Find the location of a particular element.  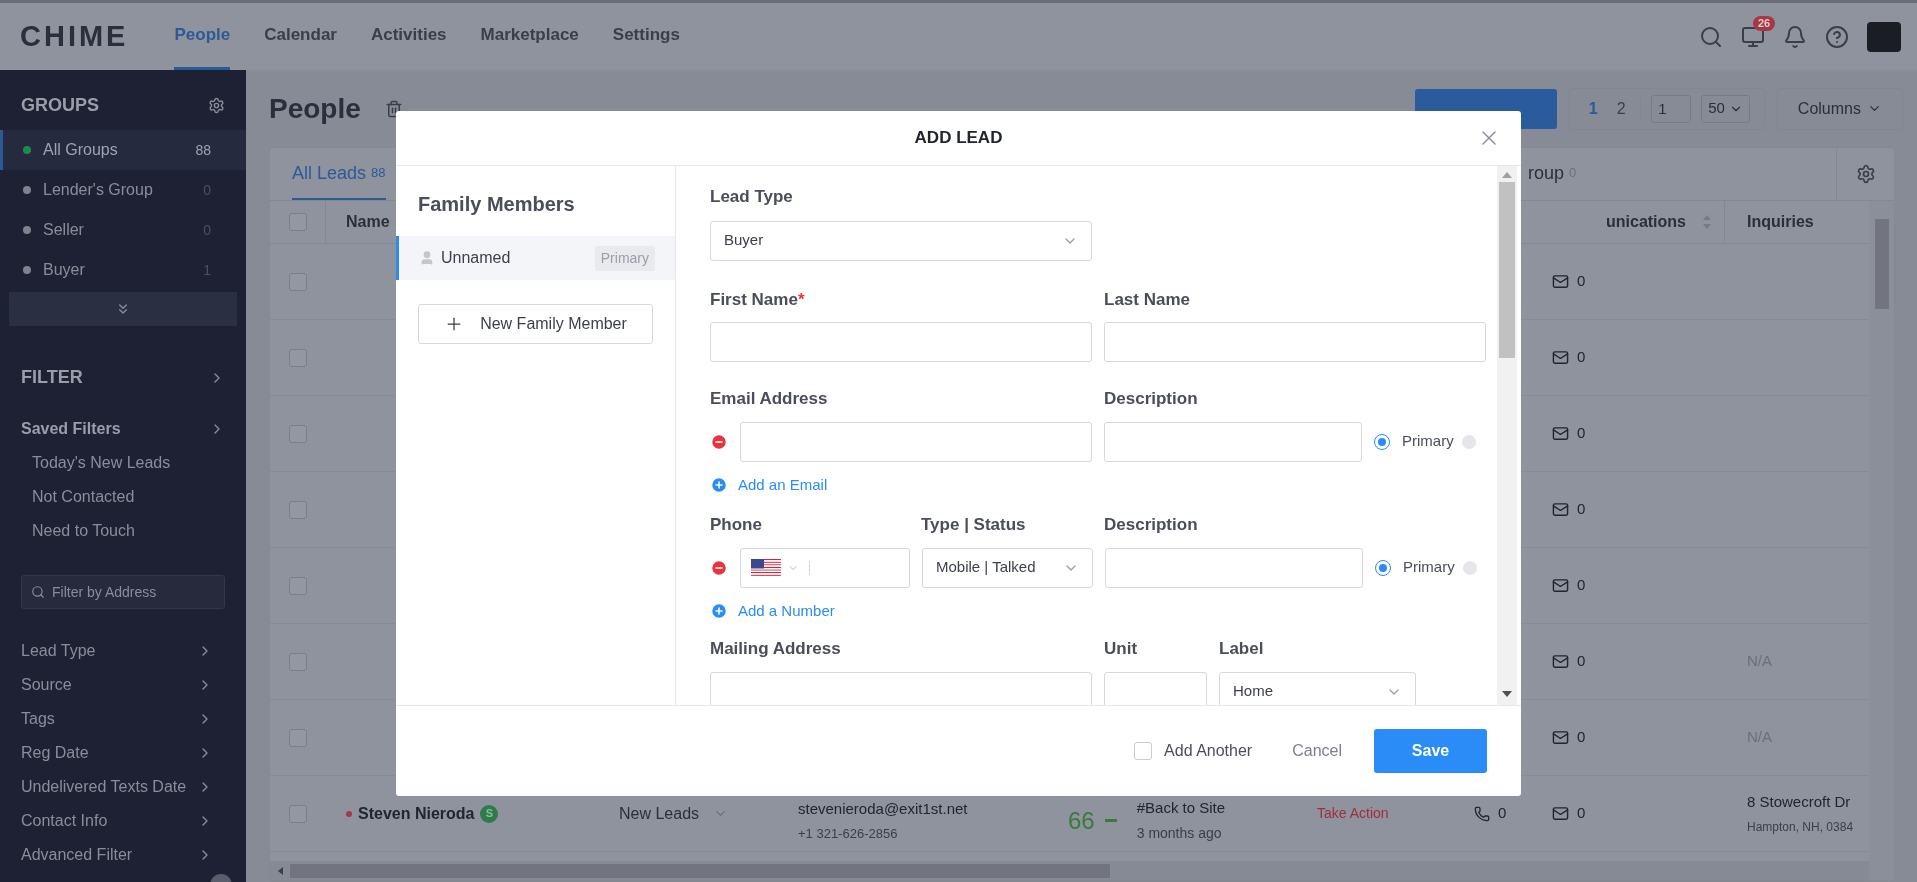

field-label: Mailing Address is located at coordinates (775, 648).